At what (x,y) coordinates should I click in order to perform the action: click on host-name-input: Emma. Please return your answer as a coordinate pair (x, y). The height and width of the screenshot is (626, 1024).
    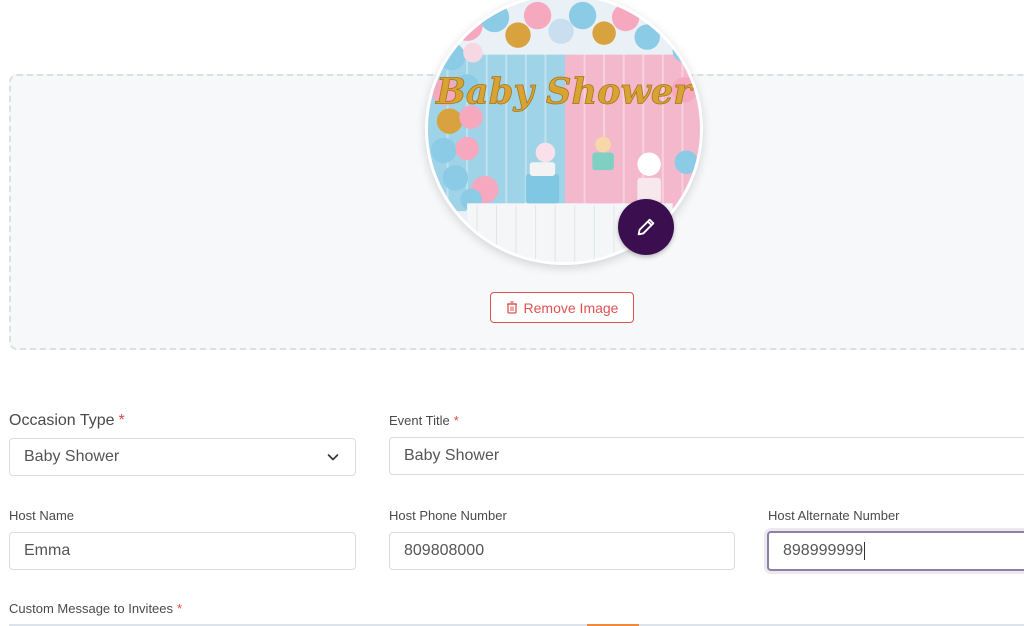
    Looking at the image, I should click on (182, 551).